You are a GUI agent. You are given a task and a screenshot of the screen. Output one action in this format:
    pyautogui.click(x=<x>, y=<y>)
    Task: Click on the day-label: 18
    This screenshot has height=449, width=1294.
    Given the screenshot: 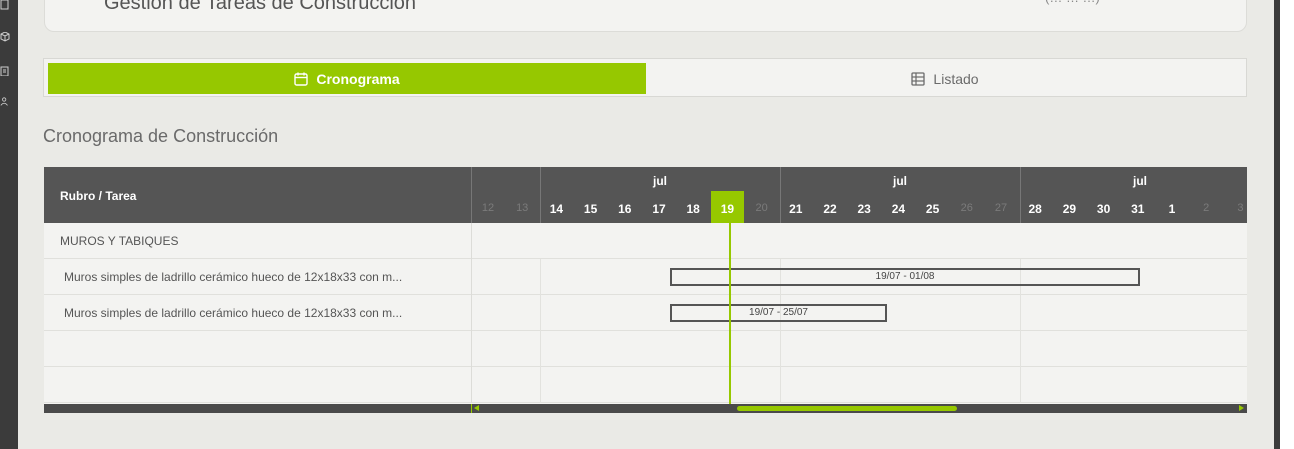 What is the action you would take?
    pyautogui.click(x=693, y=209)
    